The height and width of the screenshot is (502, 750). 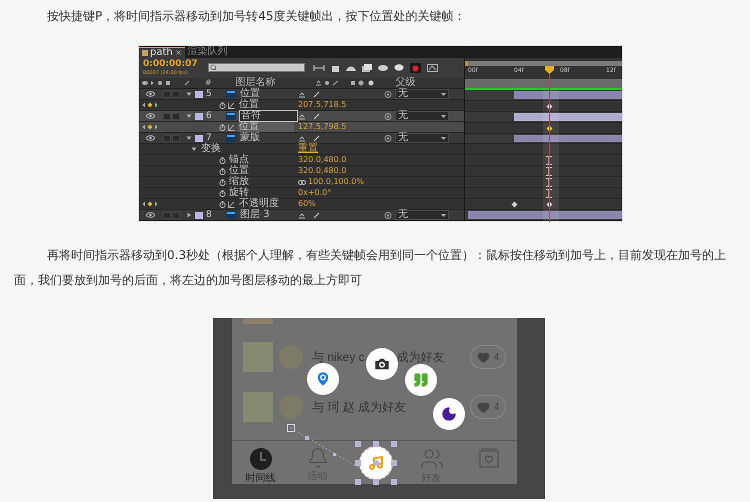 What do you see at coordinates (145, 53) in the screenshot?
I see `composition-icon` at bounding box center [145, 53].